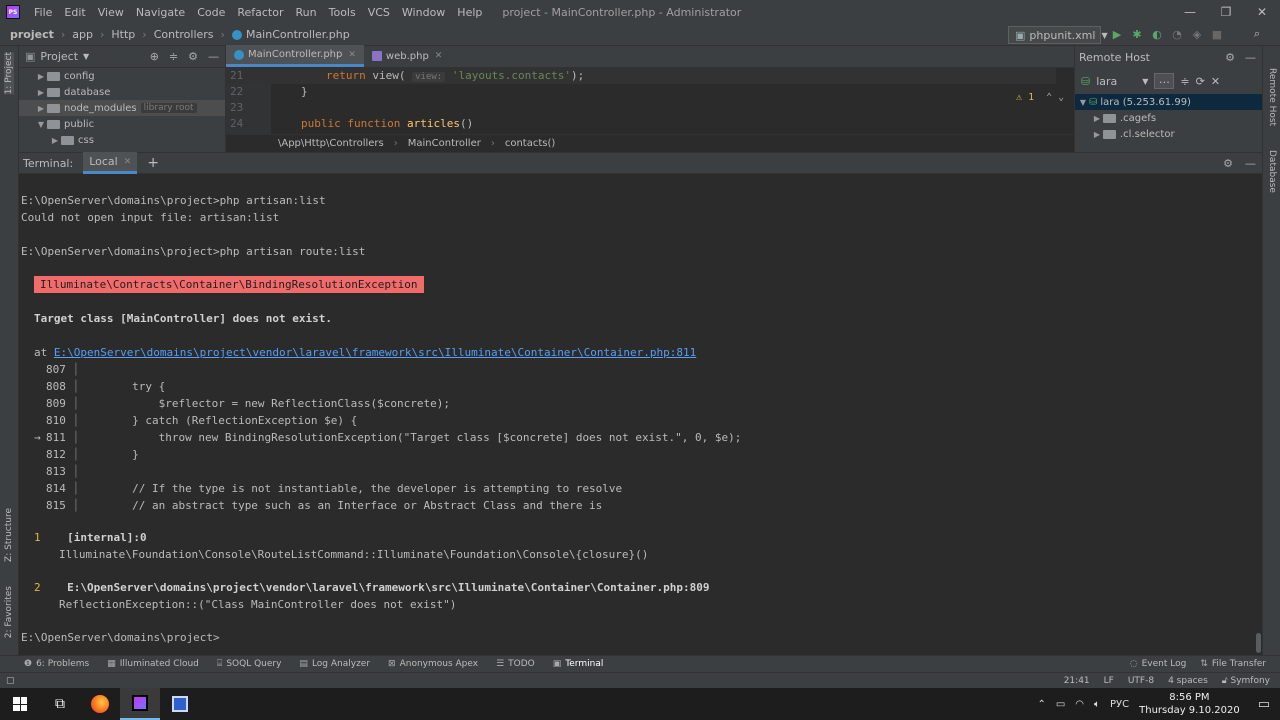 The image size is (1280, 720). Describe the element at coordinates (122, 140) in the screenshot. I see `tree-item-css: ▶ css` at that location.